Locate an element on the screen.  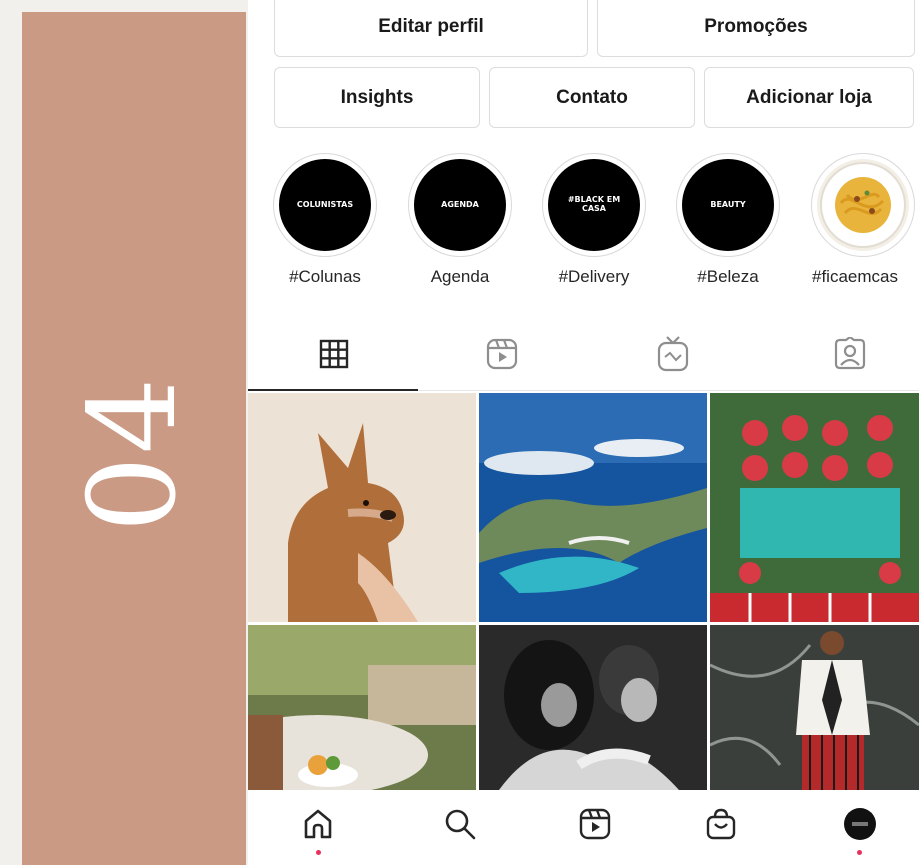
profile-notification-dot is located at coordinates (859, 852).